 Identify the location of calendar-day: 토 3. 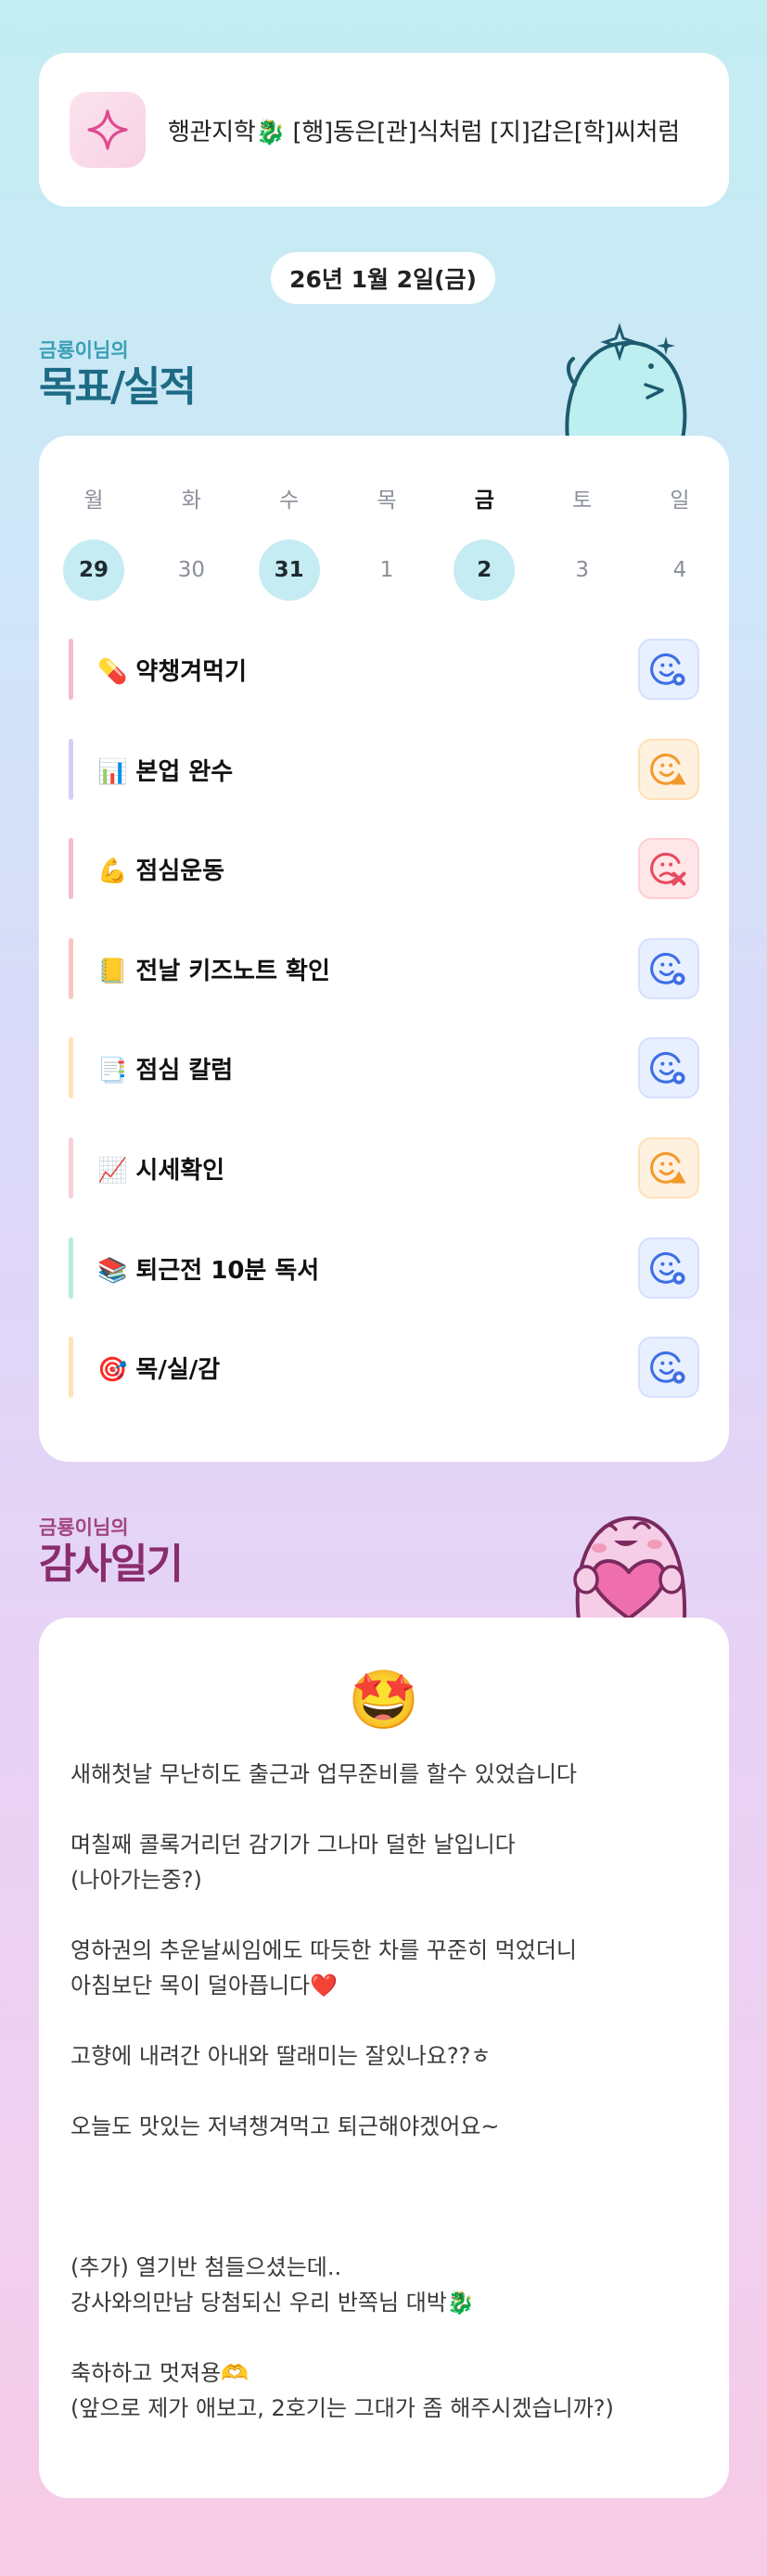
(582, 542).